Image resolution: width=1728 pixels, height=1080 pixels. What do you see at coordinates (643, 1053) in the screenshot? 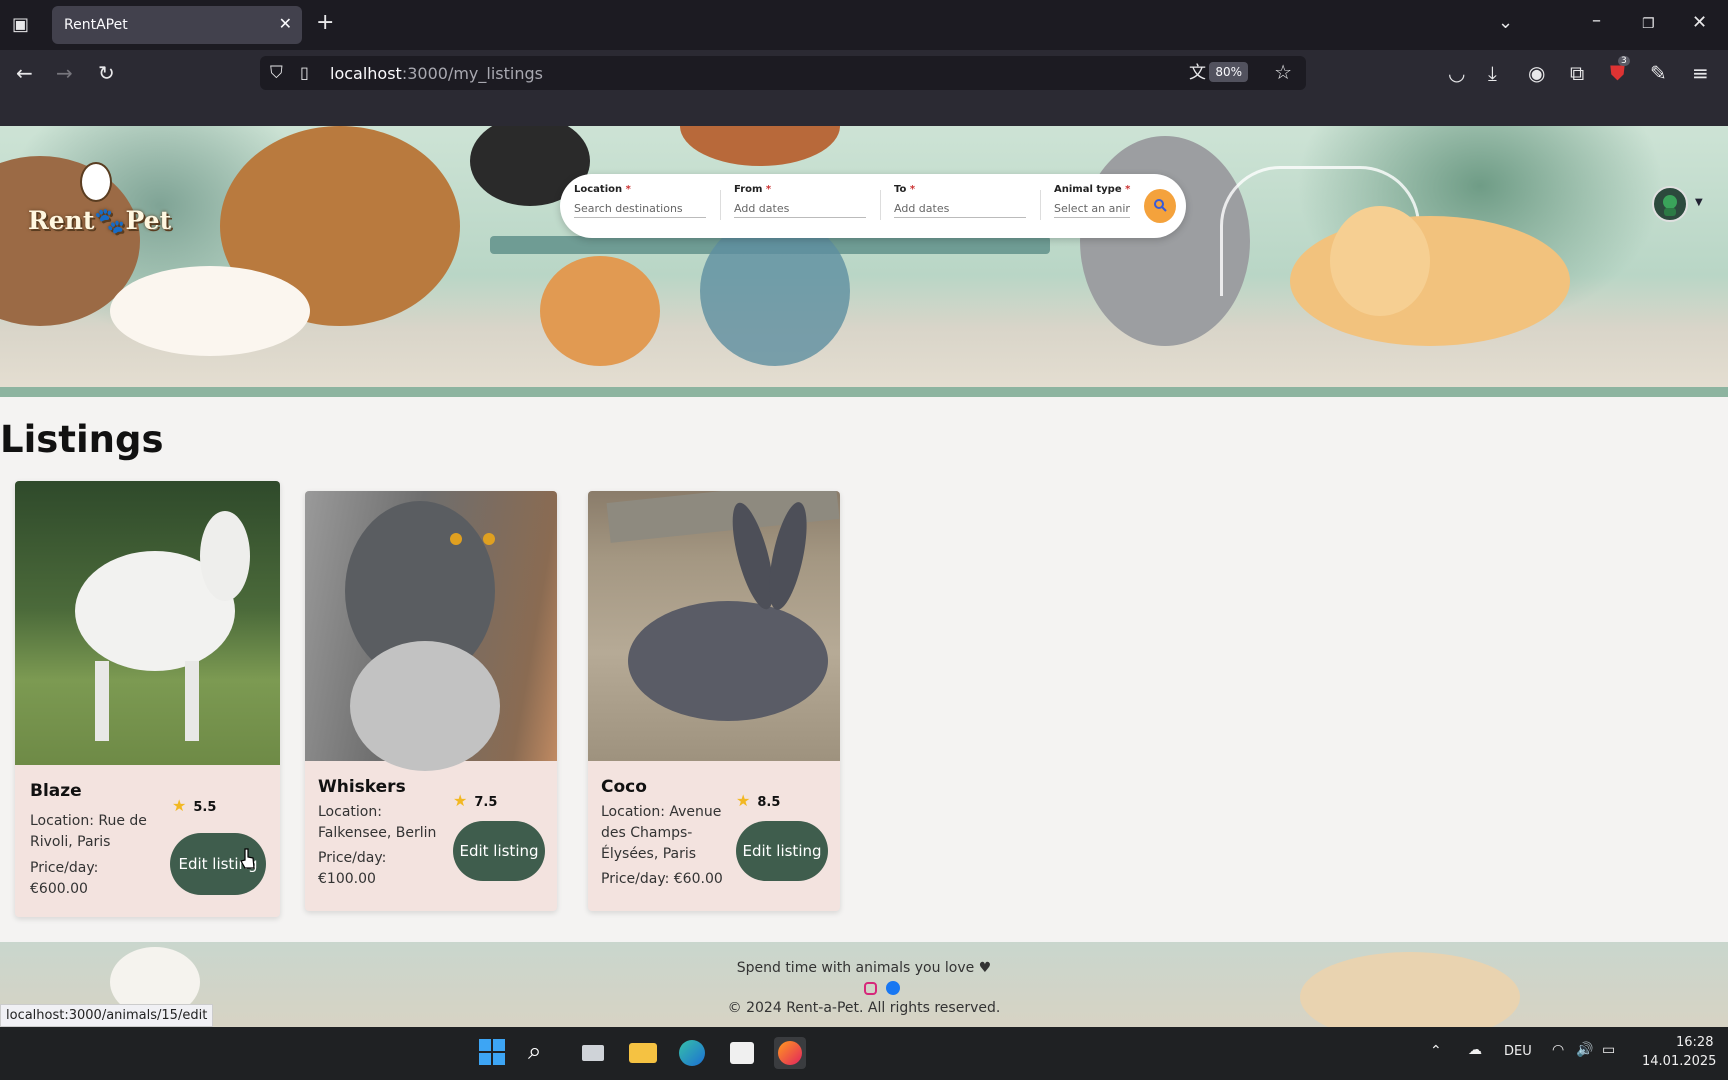
I see `file-explorer-icon` at bounding box center [643, 1053].